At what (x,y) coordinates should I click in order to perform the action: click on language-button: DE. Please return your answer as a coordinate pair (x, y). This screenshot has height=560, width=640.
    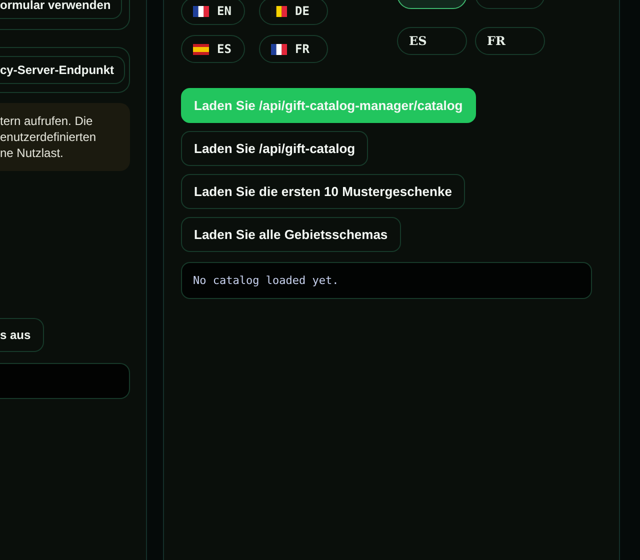
    Looking at the image, I should click on (293, 12).